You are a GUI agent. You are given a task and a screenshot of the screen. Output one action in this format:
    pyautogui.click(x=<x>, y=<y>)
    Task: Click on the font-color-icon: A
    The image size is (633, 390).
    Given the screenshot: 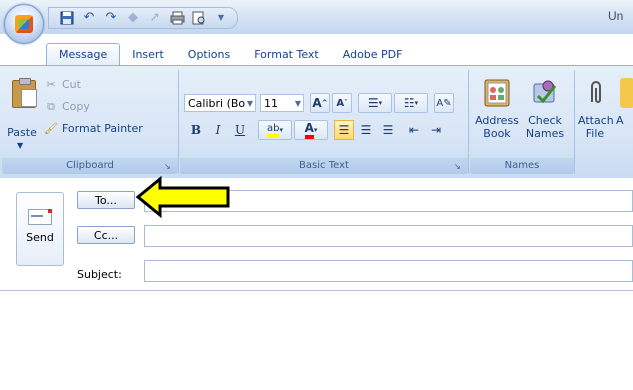 What is the action you would take?
    pyautogui.click(x=309, y=130)
    